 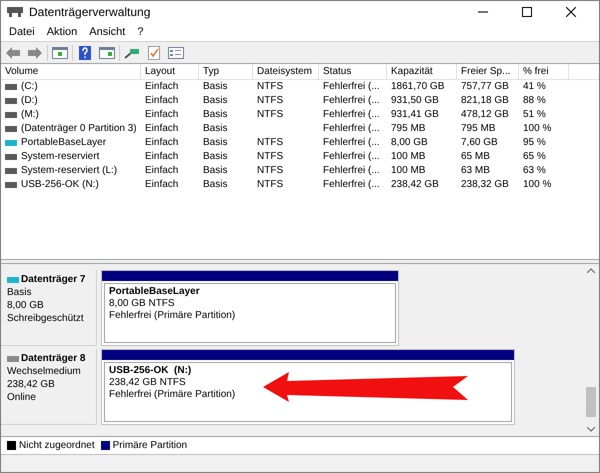 I want to click on column-header: Status, so click(x=353, y=71).